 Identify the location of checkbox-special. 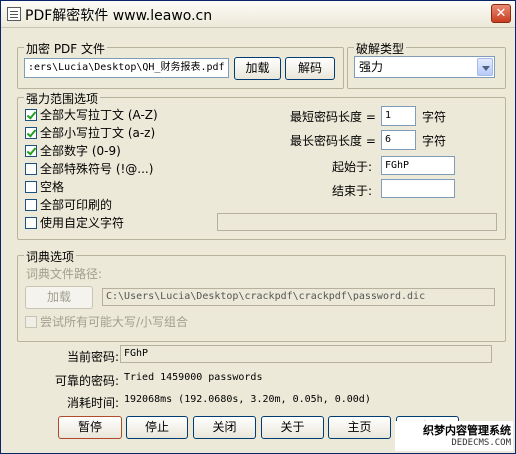
(31, 169).